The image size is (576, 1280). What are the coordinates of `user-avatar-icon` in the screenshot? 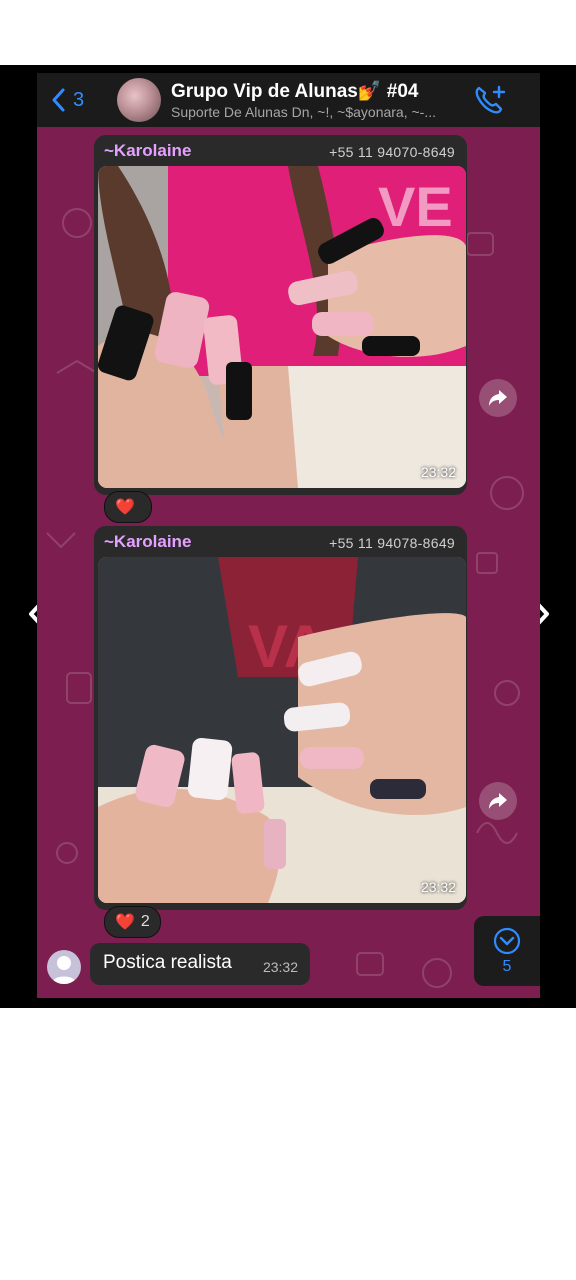 It's located at (64, 967).